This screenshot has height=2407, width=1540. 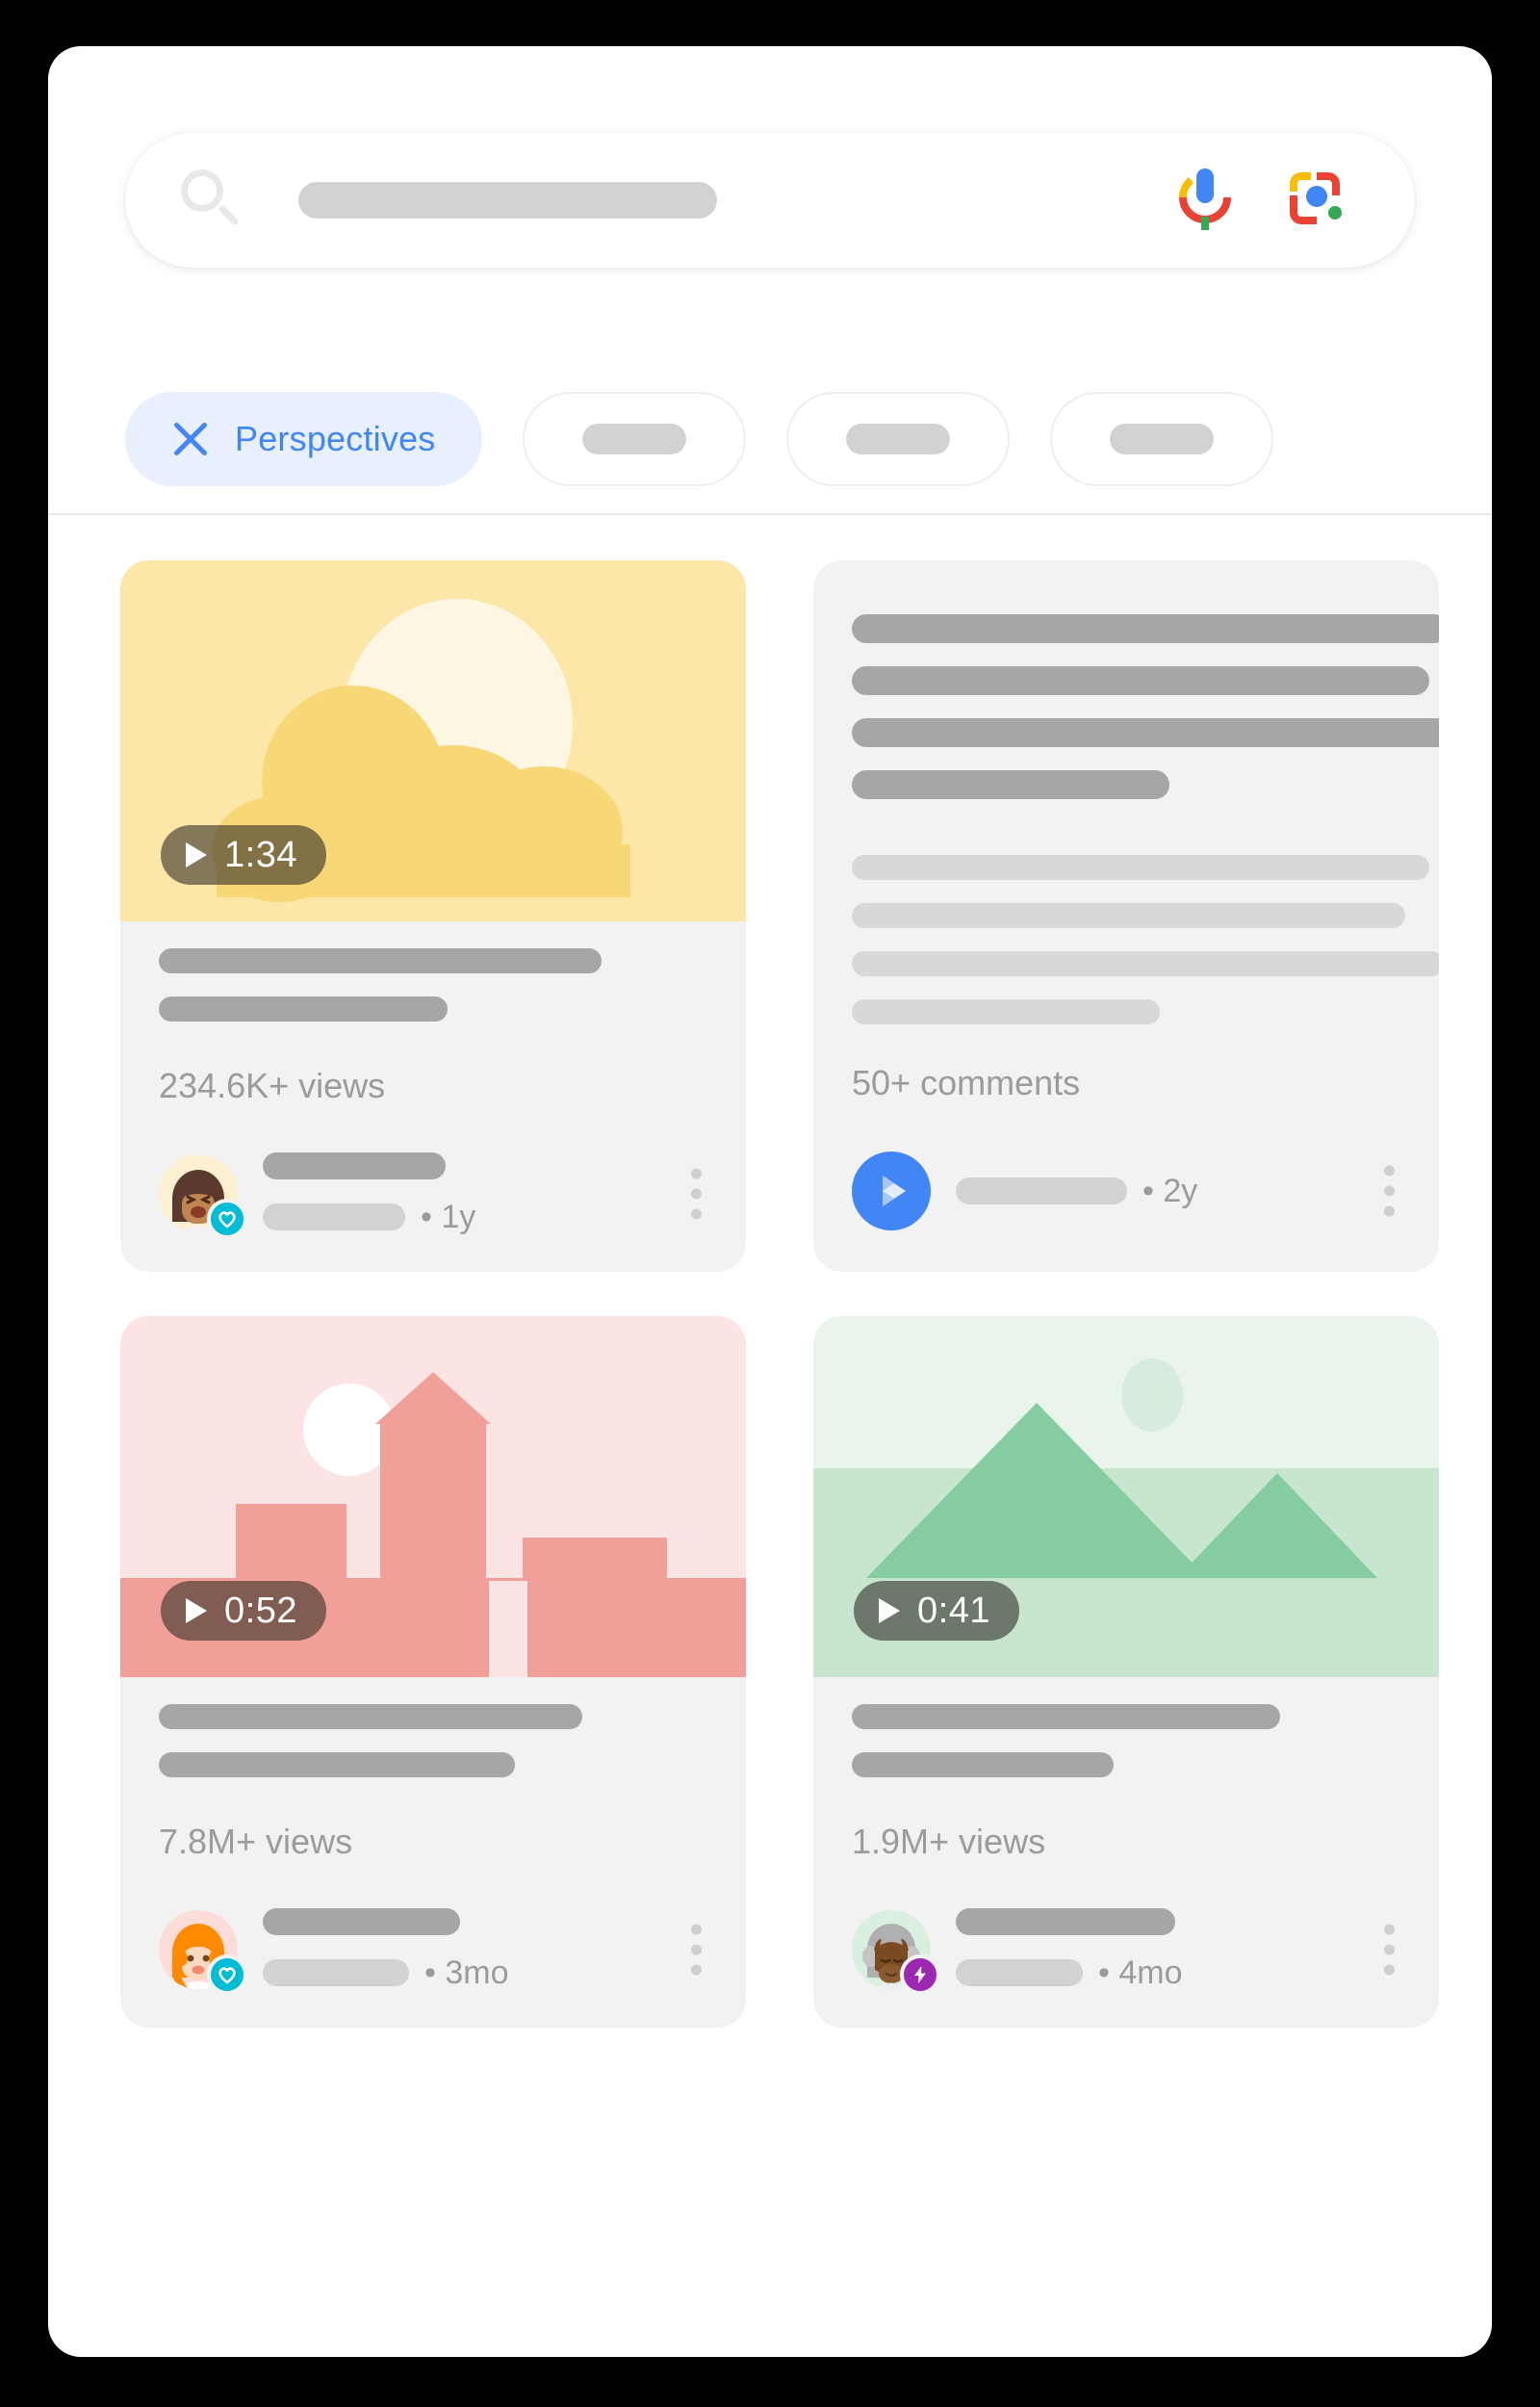 I want to click on card-footer: • 1y, so click(x=433, y=1195).